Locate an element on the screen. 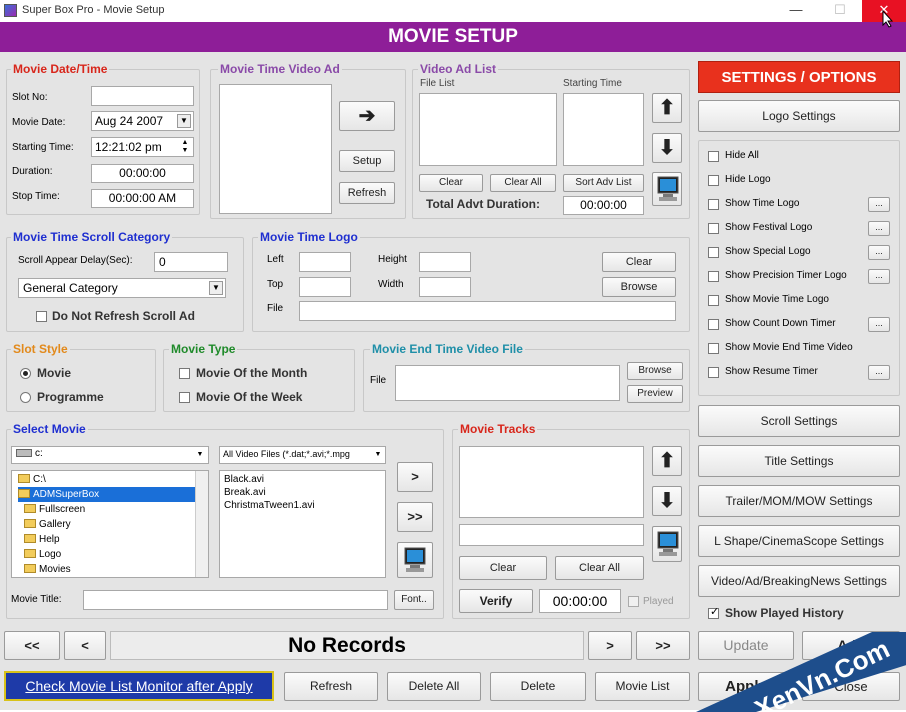  add-video-ad-button: ➔ is located at coordinates (367, 116).